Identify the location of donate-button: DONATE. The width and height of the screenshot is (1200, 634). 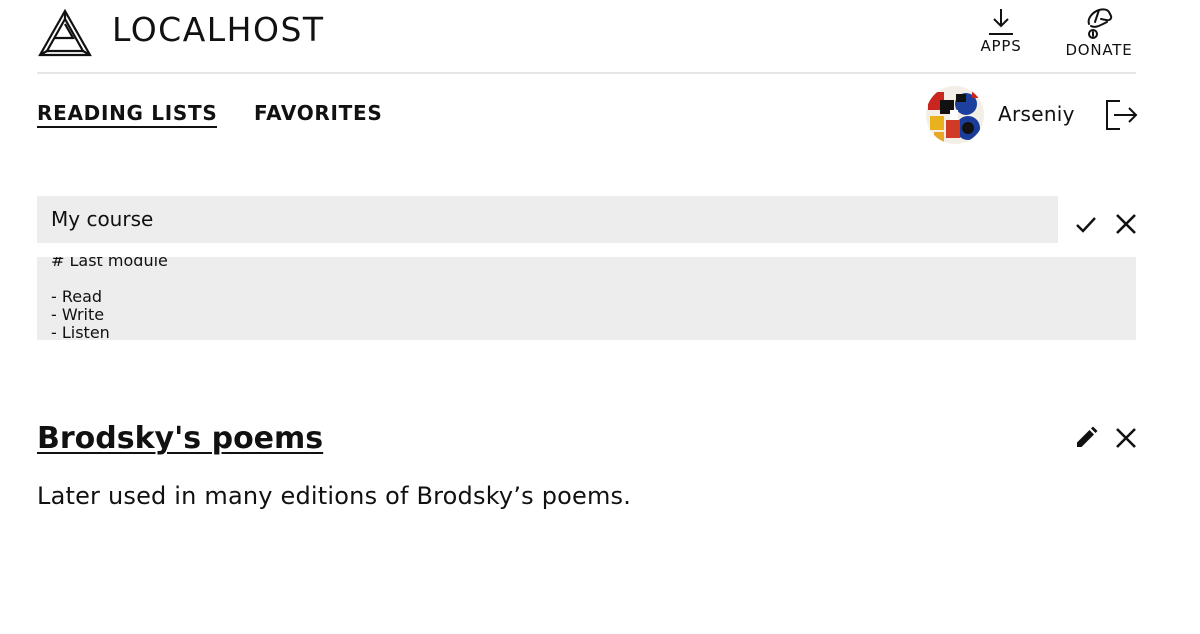
(1099, 32).